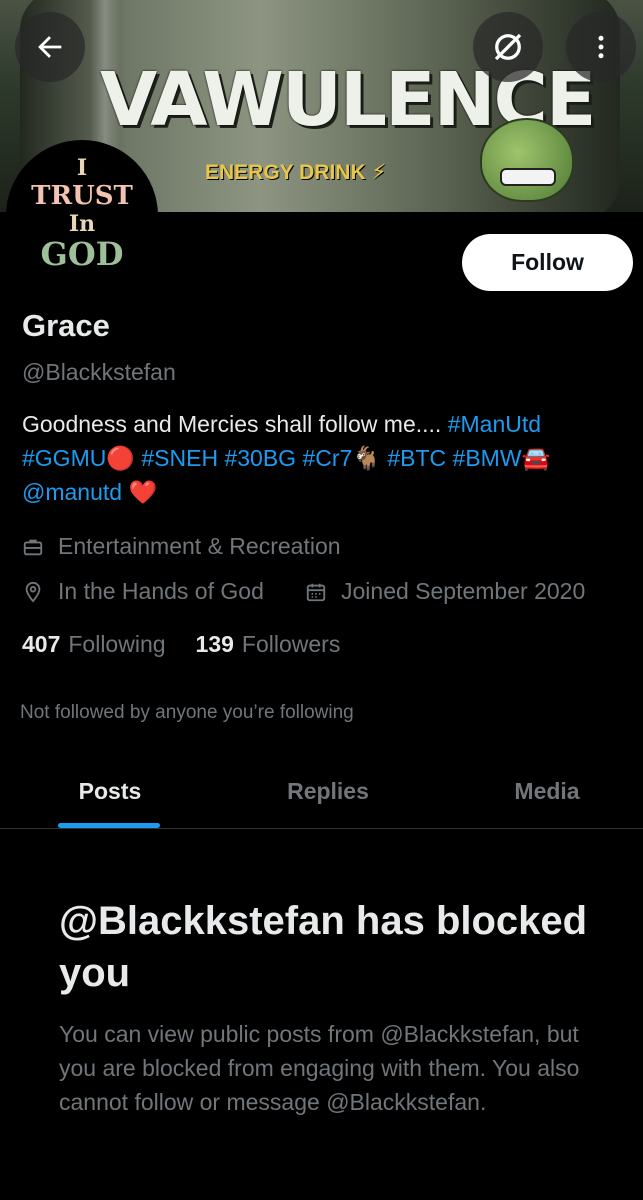  I want to click on blocked-title: @Blackkstefan has blocked you, so click(323, 947).